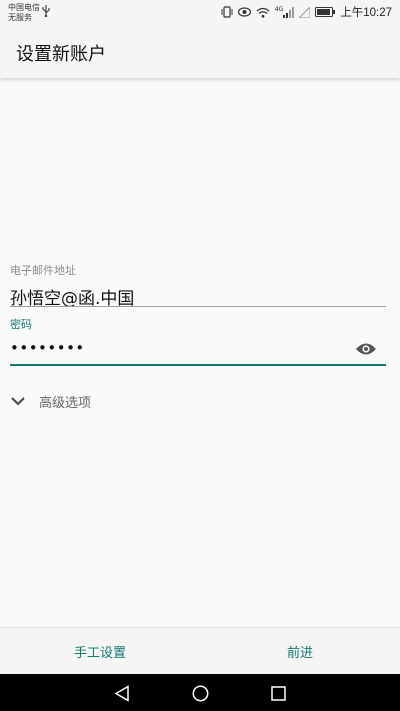 The width and height of the screenshot is (400, 711). I want to click on page-title: 设置新账户, so click(61, 54).